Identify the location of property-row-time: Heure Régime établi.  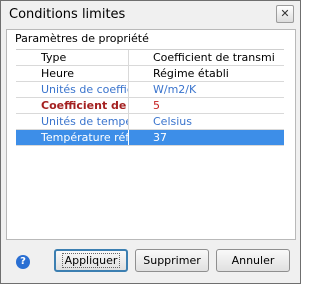
(150, 74).